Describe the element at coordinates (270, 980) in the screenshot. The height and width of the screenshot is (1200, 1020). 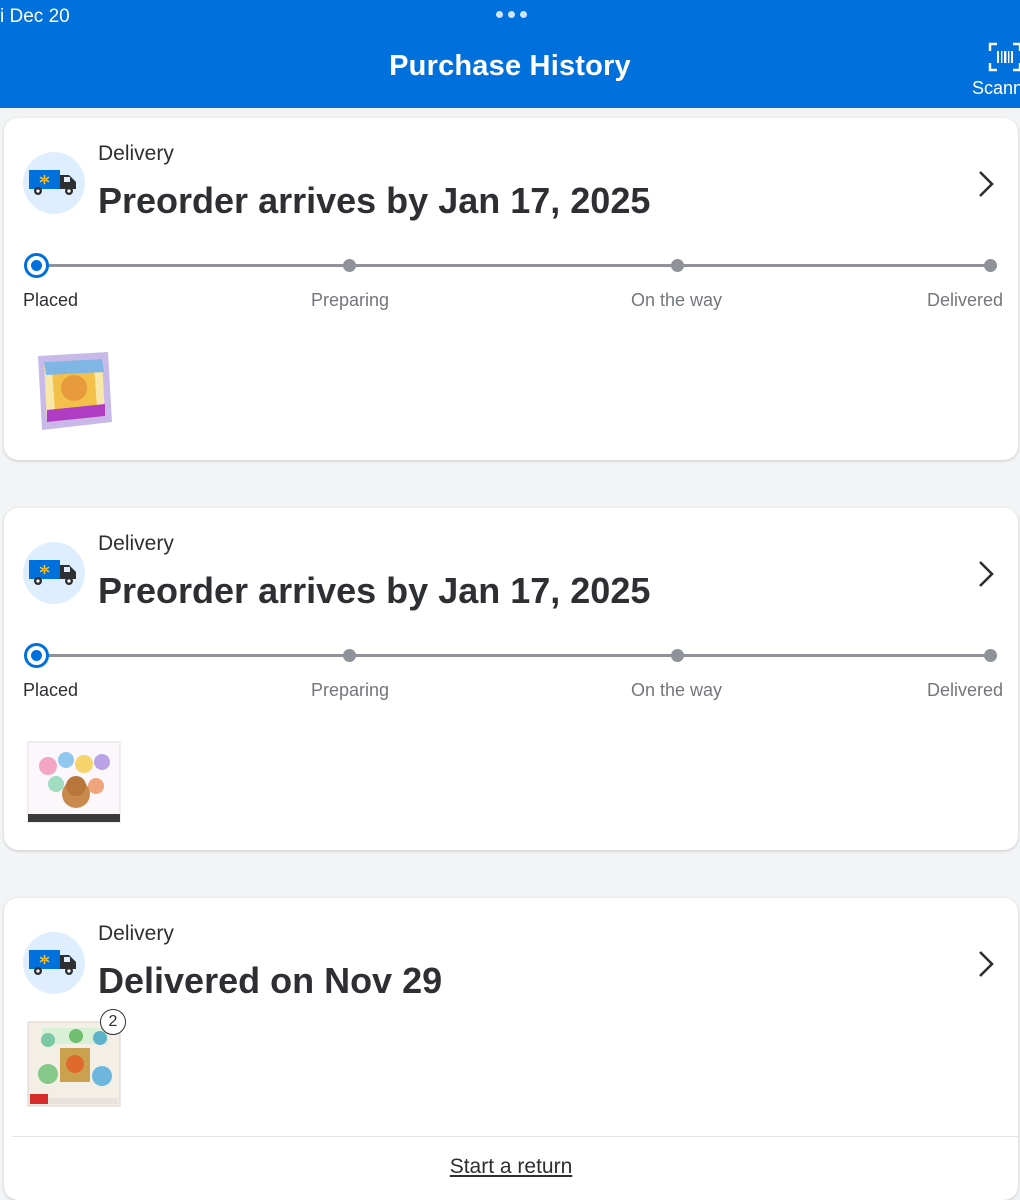
I see `order-status-headline: Delivered on Nov 29` at that location.